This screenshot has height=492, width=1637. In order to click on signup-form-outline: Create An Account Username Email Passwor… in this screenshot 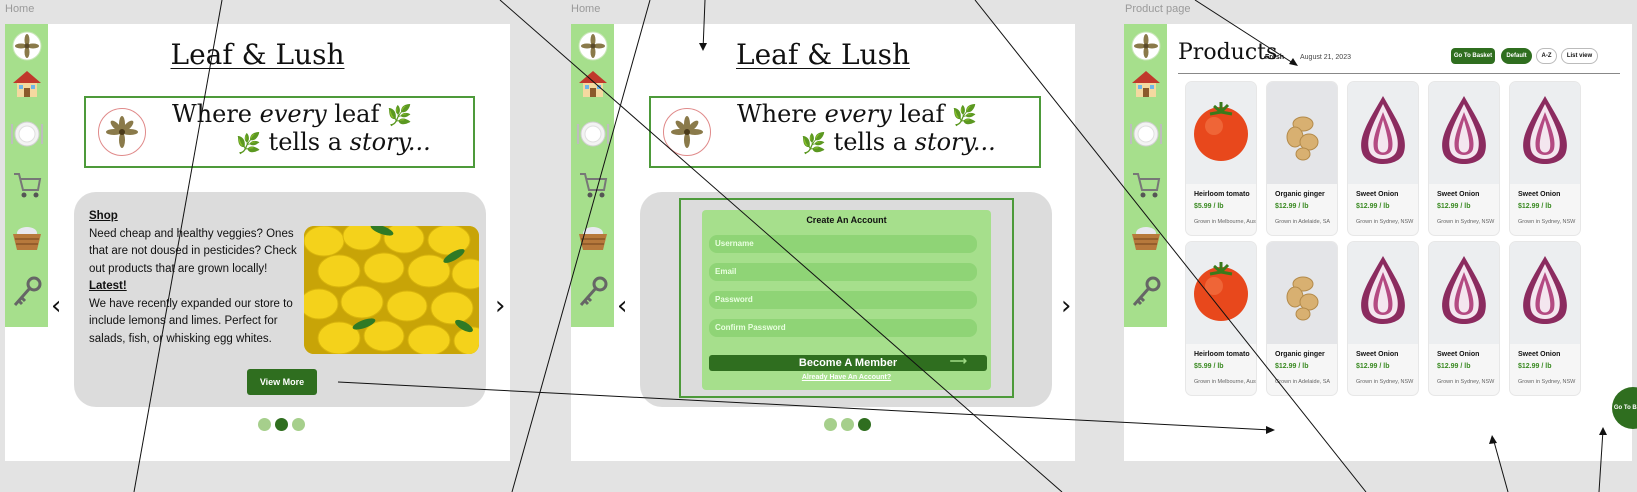, I will do `click(846, 298)`.